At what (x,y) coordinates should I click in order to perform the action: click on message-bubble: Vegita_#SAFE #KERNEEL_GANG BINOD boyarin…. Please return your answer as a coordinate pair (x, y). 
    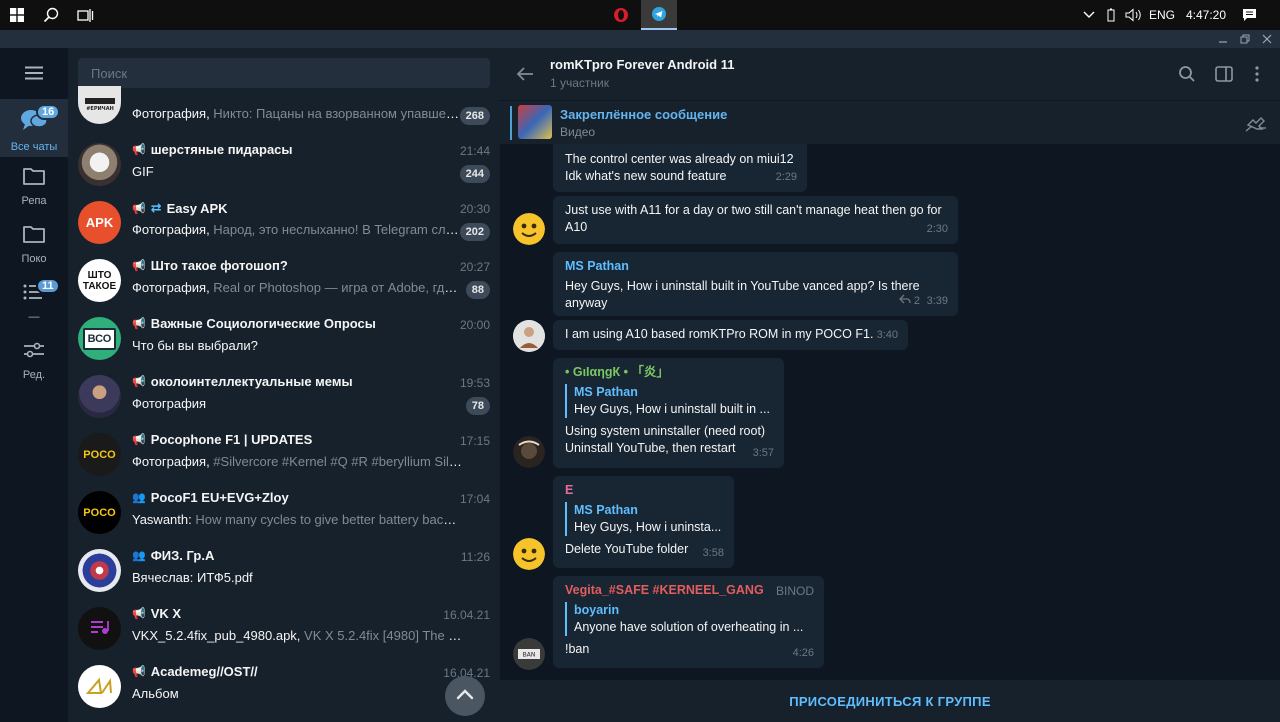
    Looking at the image, I should click on (688, 622).